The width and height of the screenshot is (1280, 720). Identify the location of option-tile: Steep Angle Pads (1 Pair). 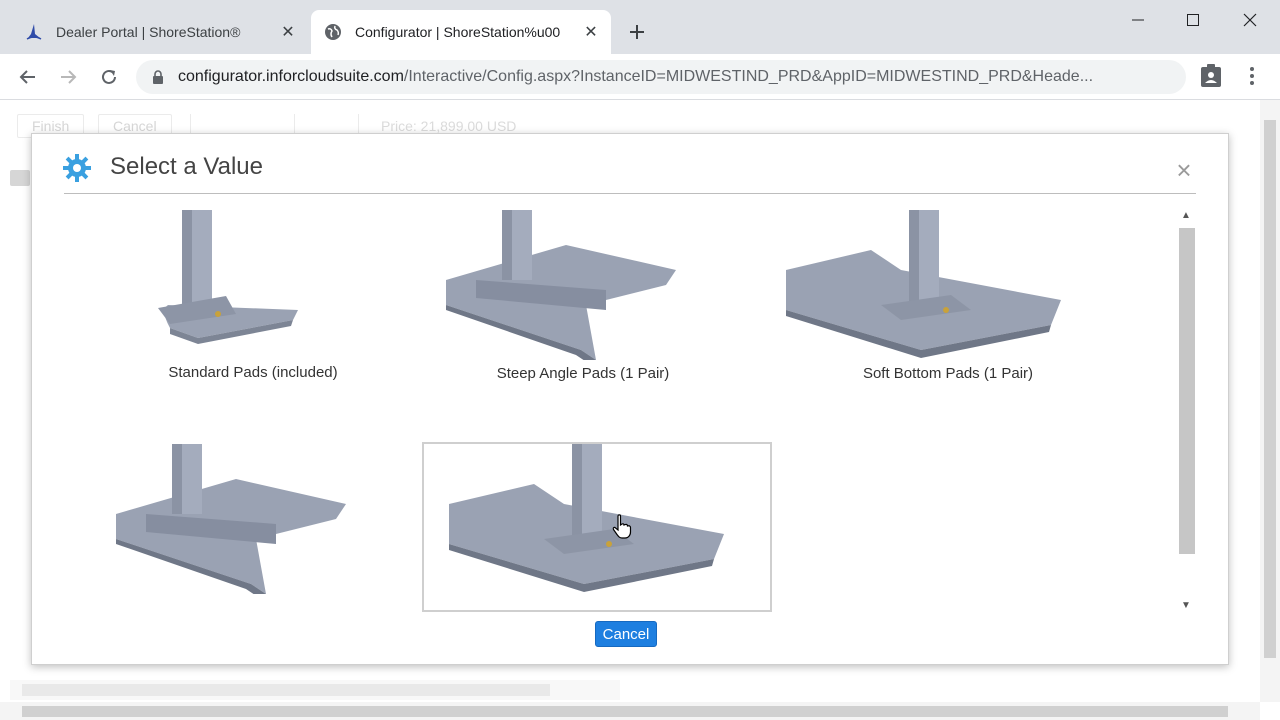
(583, 296).